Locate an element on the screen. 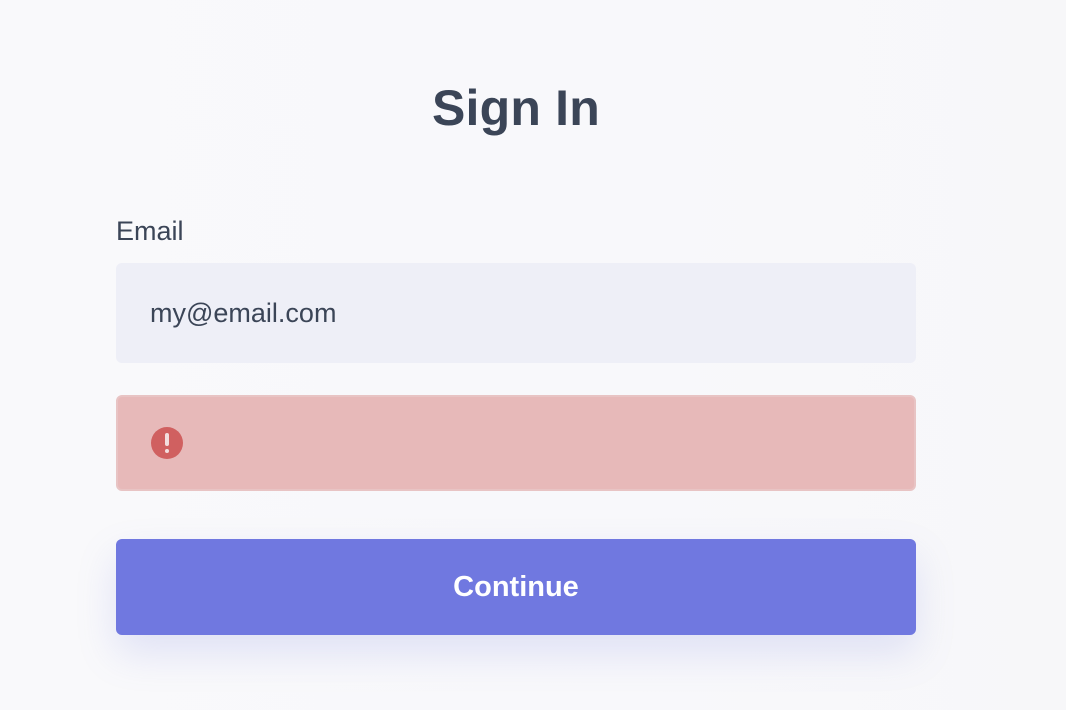 The image size is (1066, 710). email-label: Email is located at coordinates (150, 231).